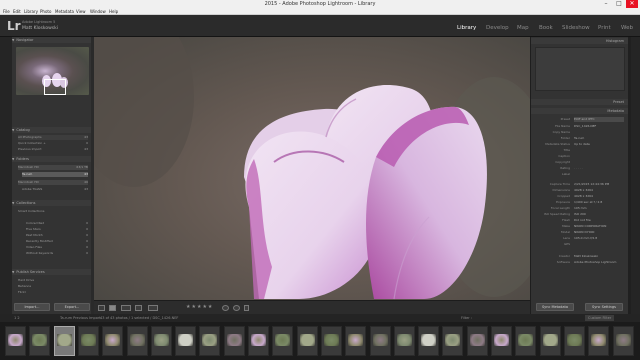 Image resolution: width=640 pixels, height=360 pixels. Describe the element at coordinates (45, 11) in the screenshot. I see `menu-photo: Photo` at that location.